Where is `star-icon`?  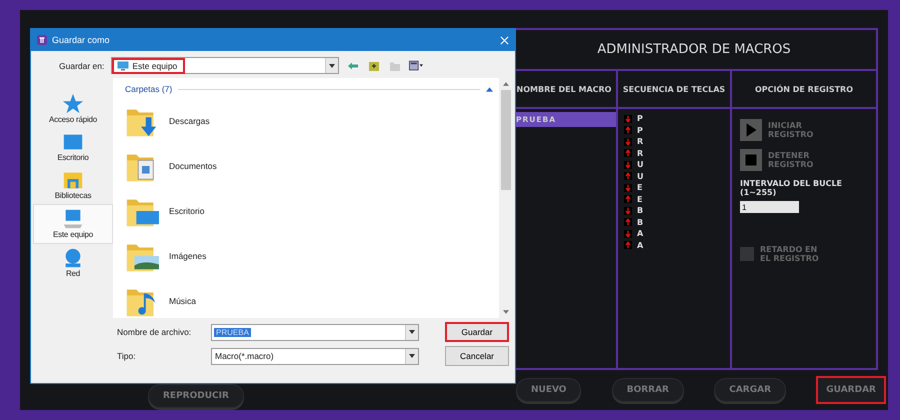 star-icon is located at coordinates (73, 104).